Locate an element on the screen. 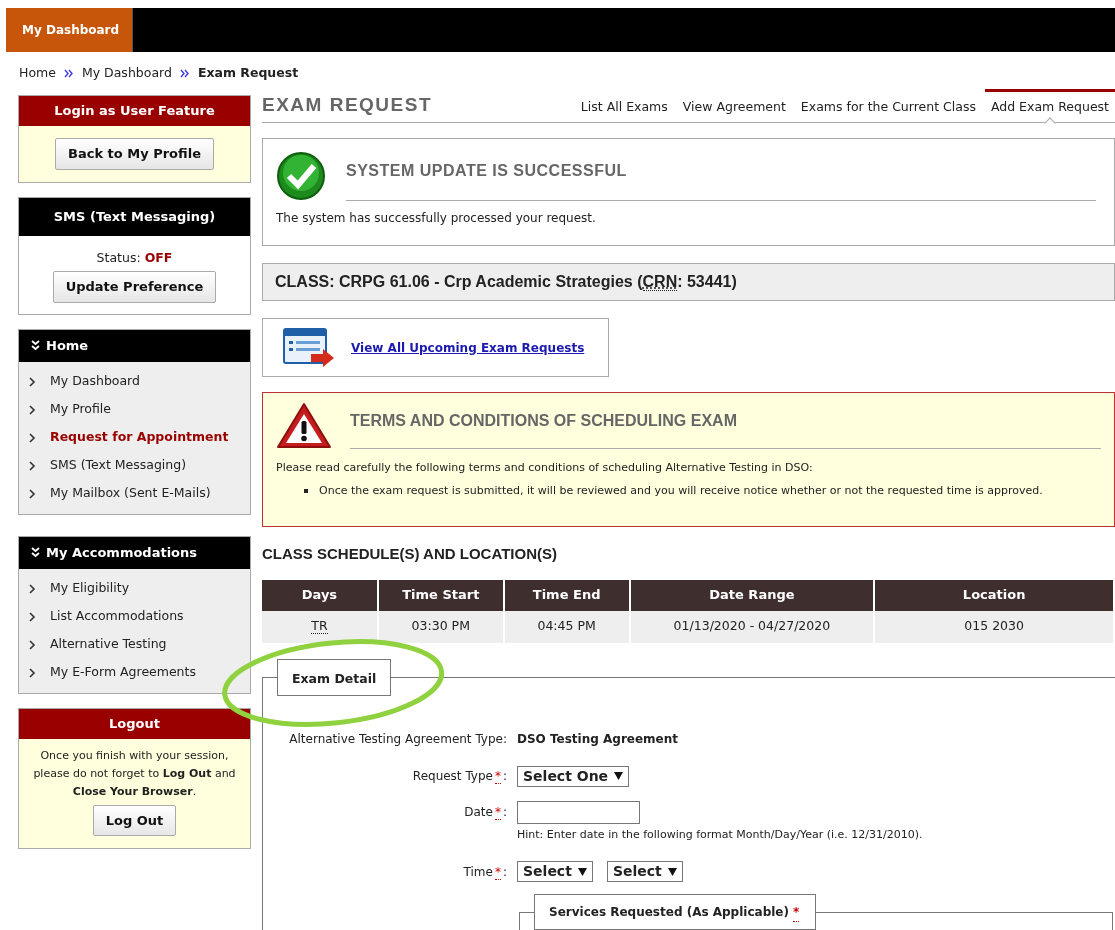  panel-title: Logout is located at coordinates (134, 723).